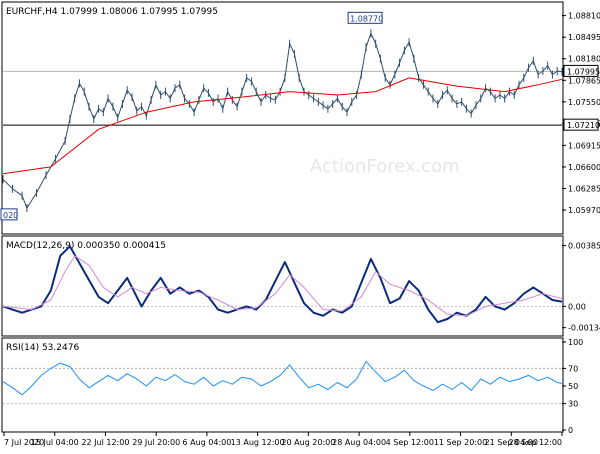 Image resolution: width=600 pixels, height=454 pixels. Describe the element at coordinates (570, 430) in the screenshot. I see `rsi-tick-label-4: 0` at that location.